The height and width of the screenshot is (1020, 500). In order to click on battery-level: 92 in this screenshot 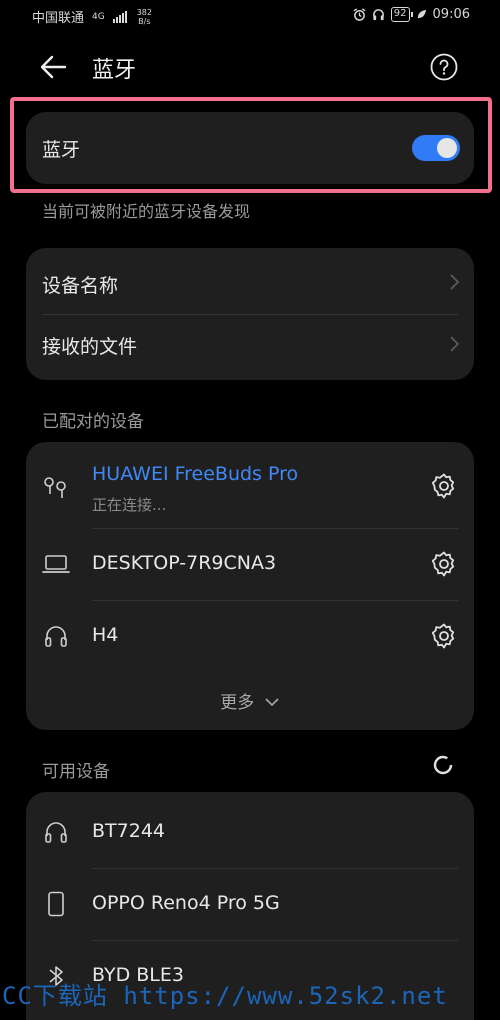, I will do `click(400, 13)`.